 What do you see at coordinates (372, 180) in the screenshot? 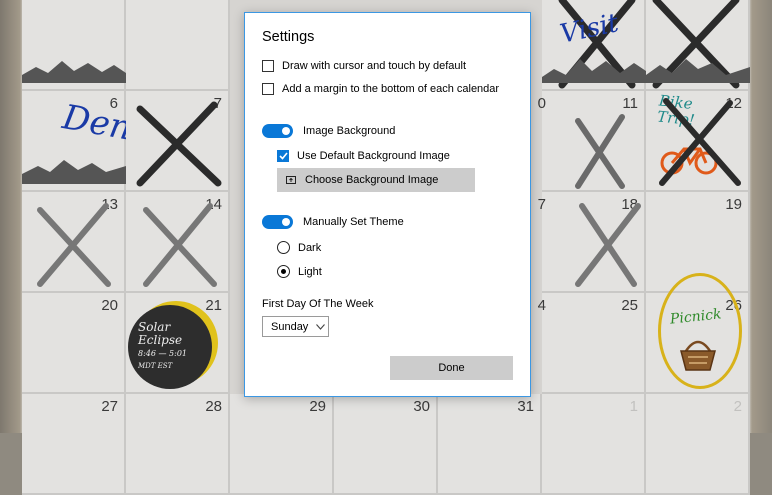
I see `choose-background-label: Choose Background Image` at bounding box center [372, 180].